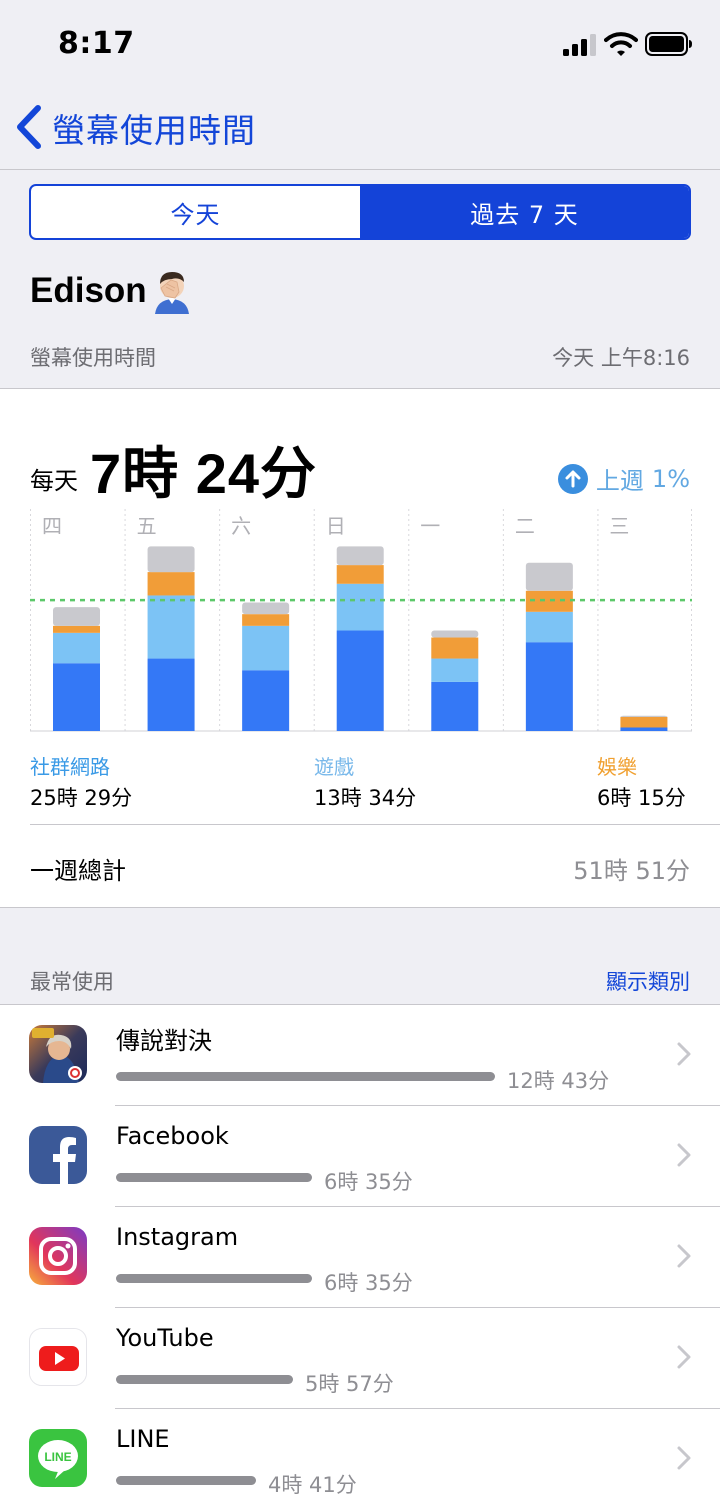 The height and width of the screenshot is (1511, 720). Describe the element at coordinates (349, 1384) in the screenshot. I see `usage-time: 5時 57分` at that location.